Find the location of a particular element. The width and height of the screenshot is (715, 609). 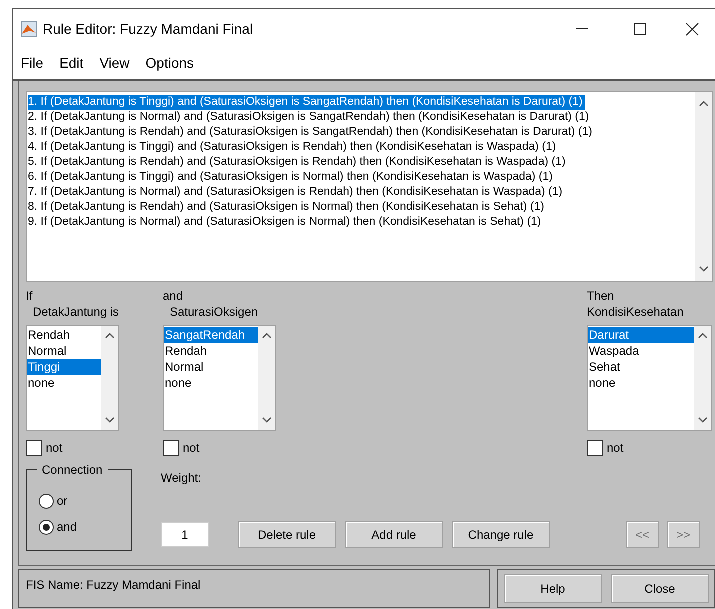

rule-item: 8. If (DetakJantung is Rendah) and (SaturasiOksigen is Normal) then (KondisiKesehatan is Sehat) (1) is located at coordinates (287, 207).